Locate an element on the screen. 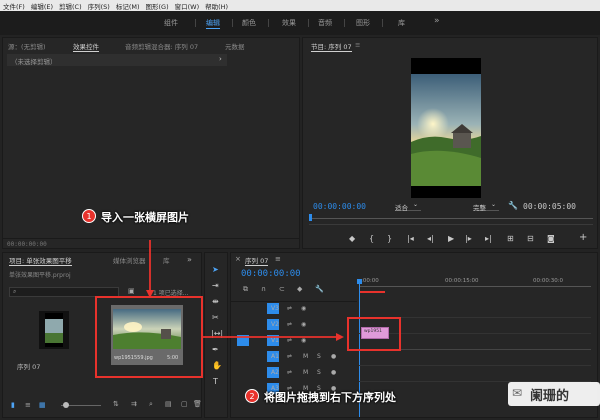 The height and width of the screenshot is (420, 600). step2-number-badge: 2 is located at coordinates (252, 396).